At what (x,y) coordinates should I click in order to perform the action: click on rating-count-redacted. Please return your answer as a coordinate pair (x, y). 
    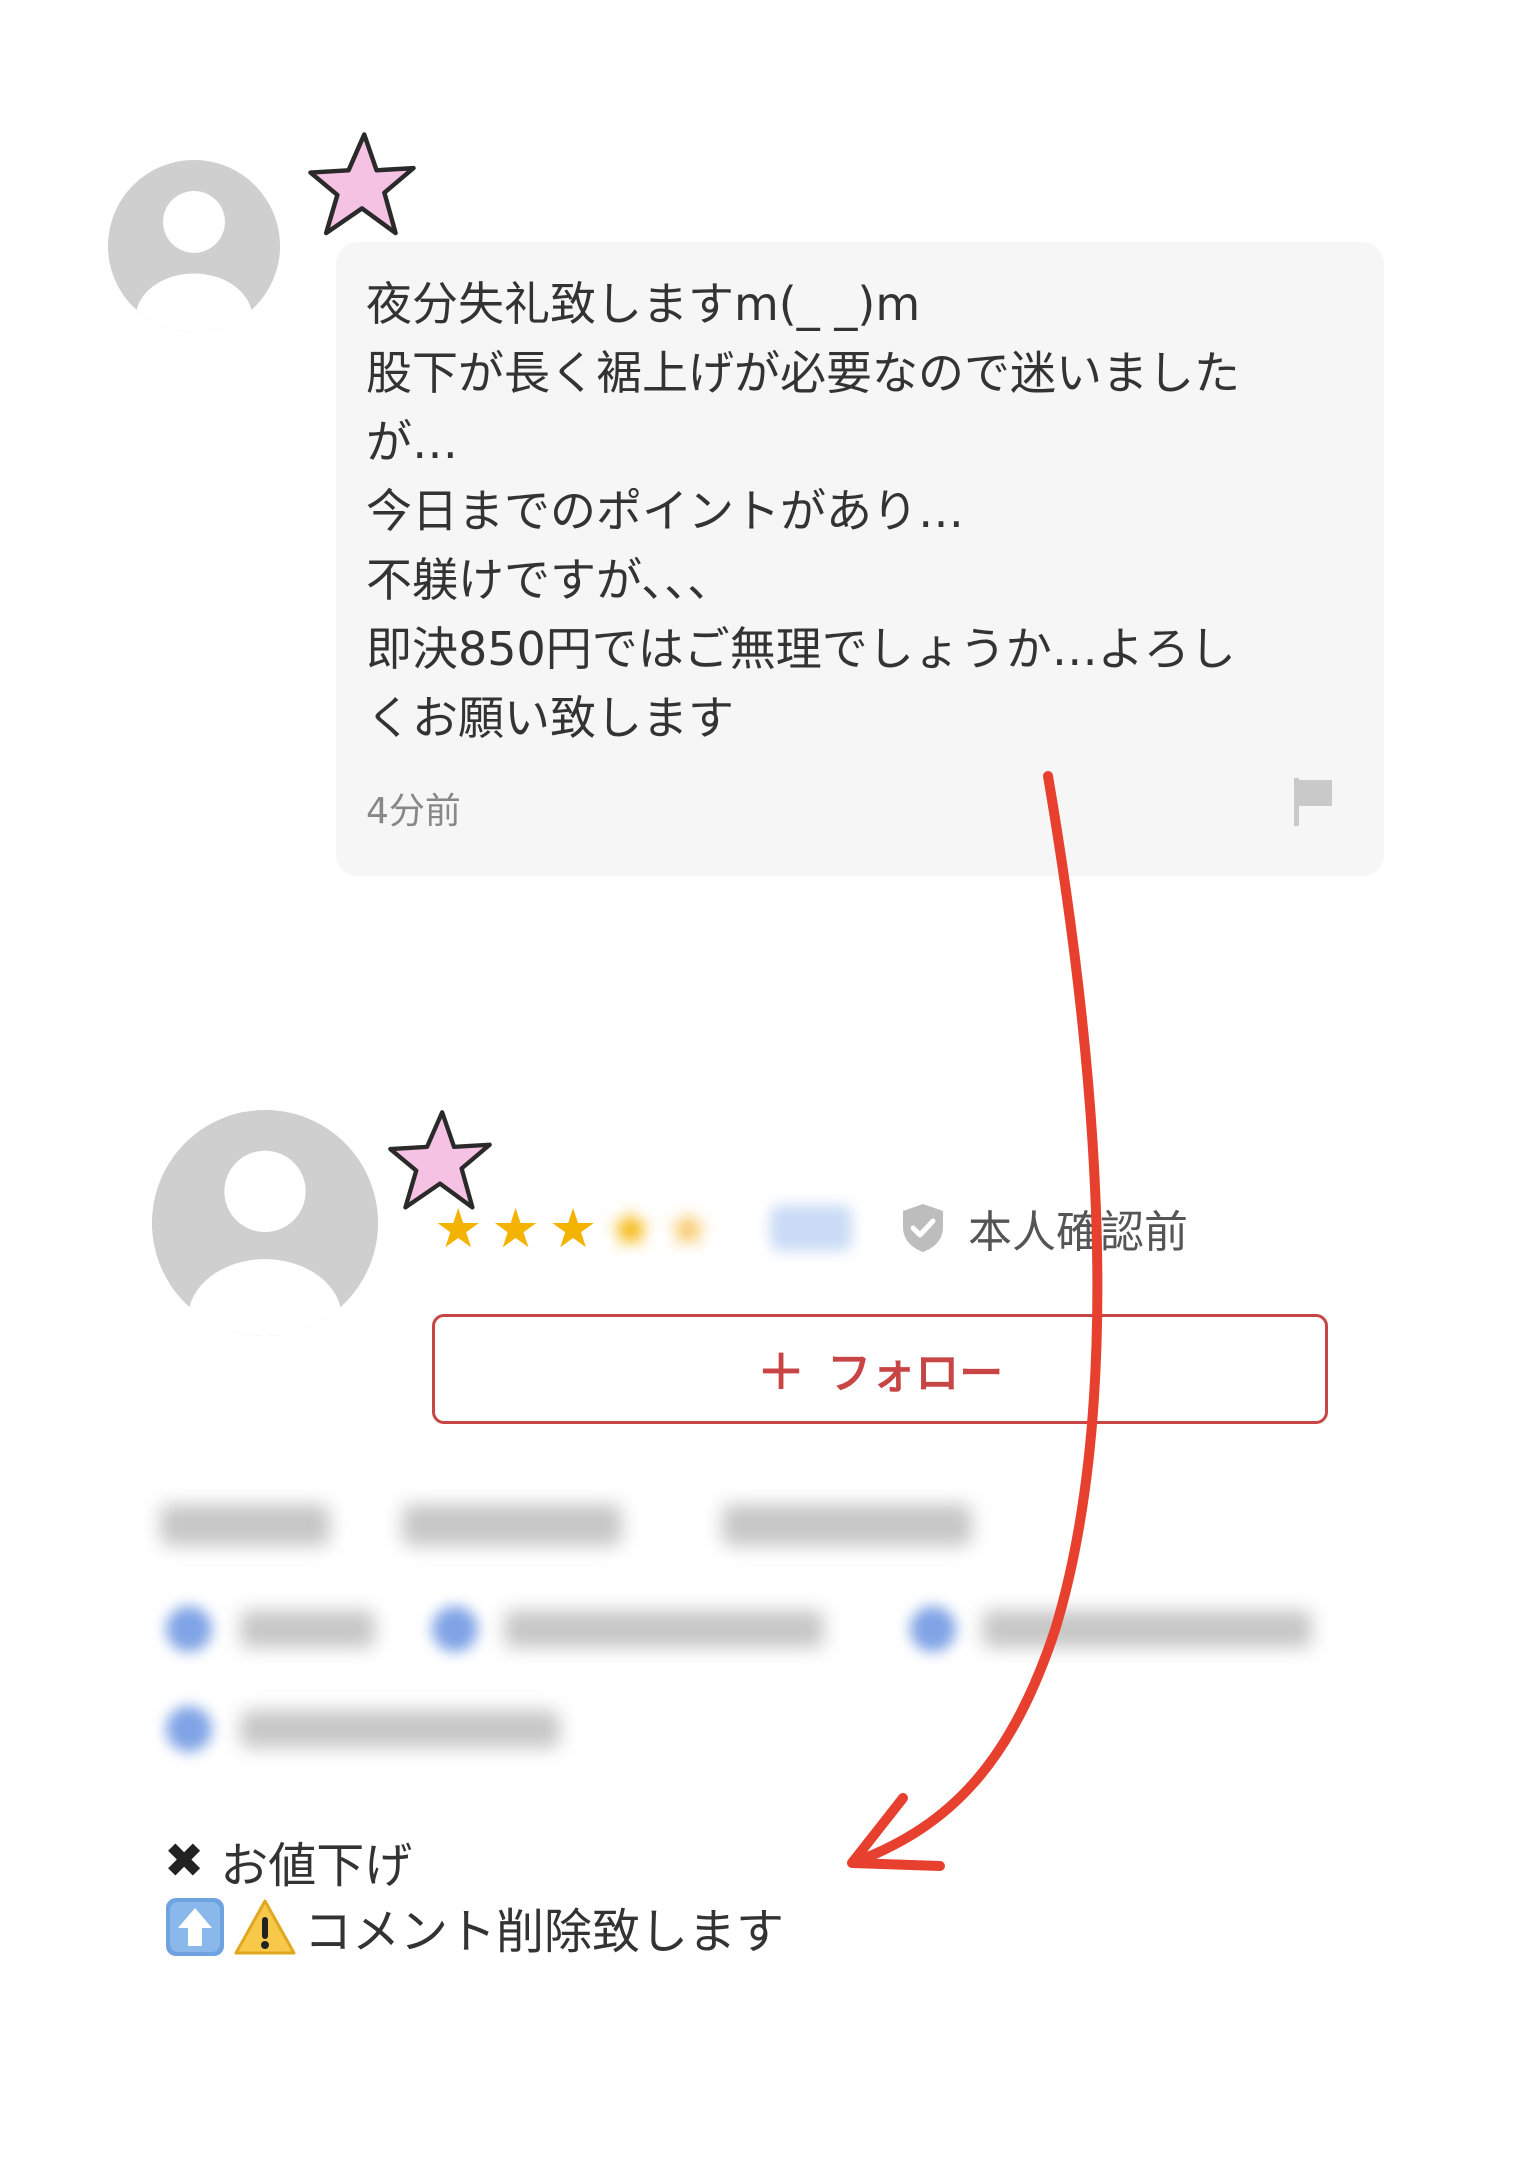
    Looking at the image, I should click on (811, 1228).